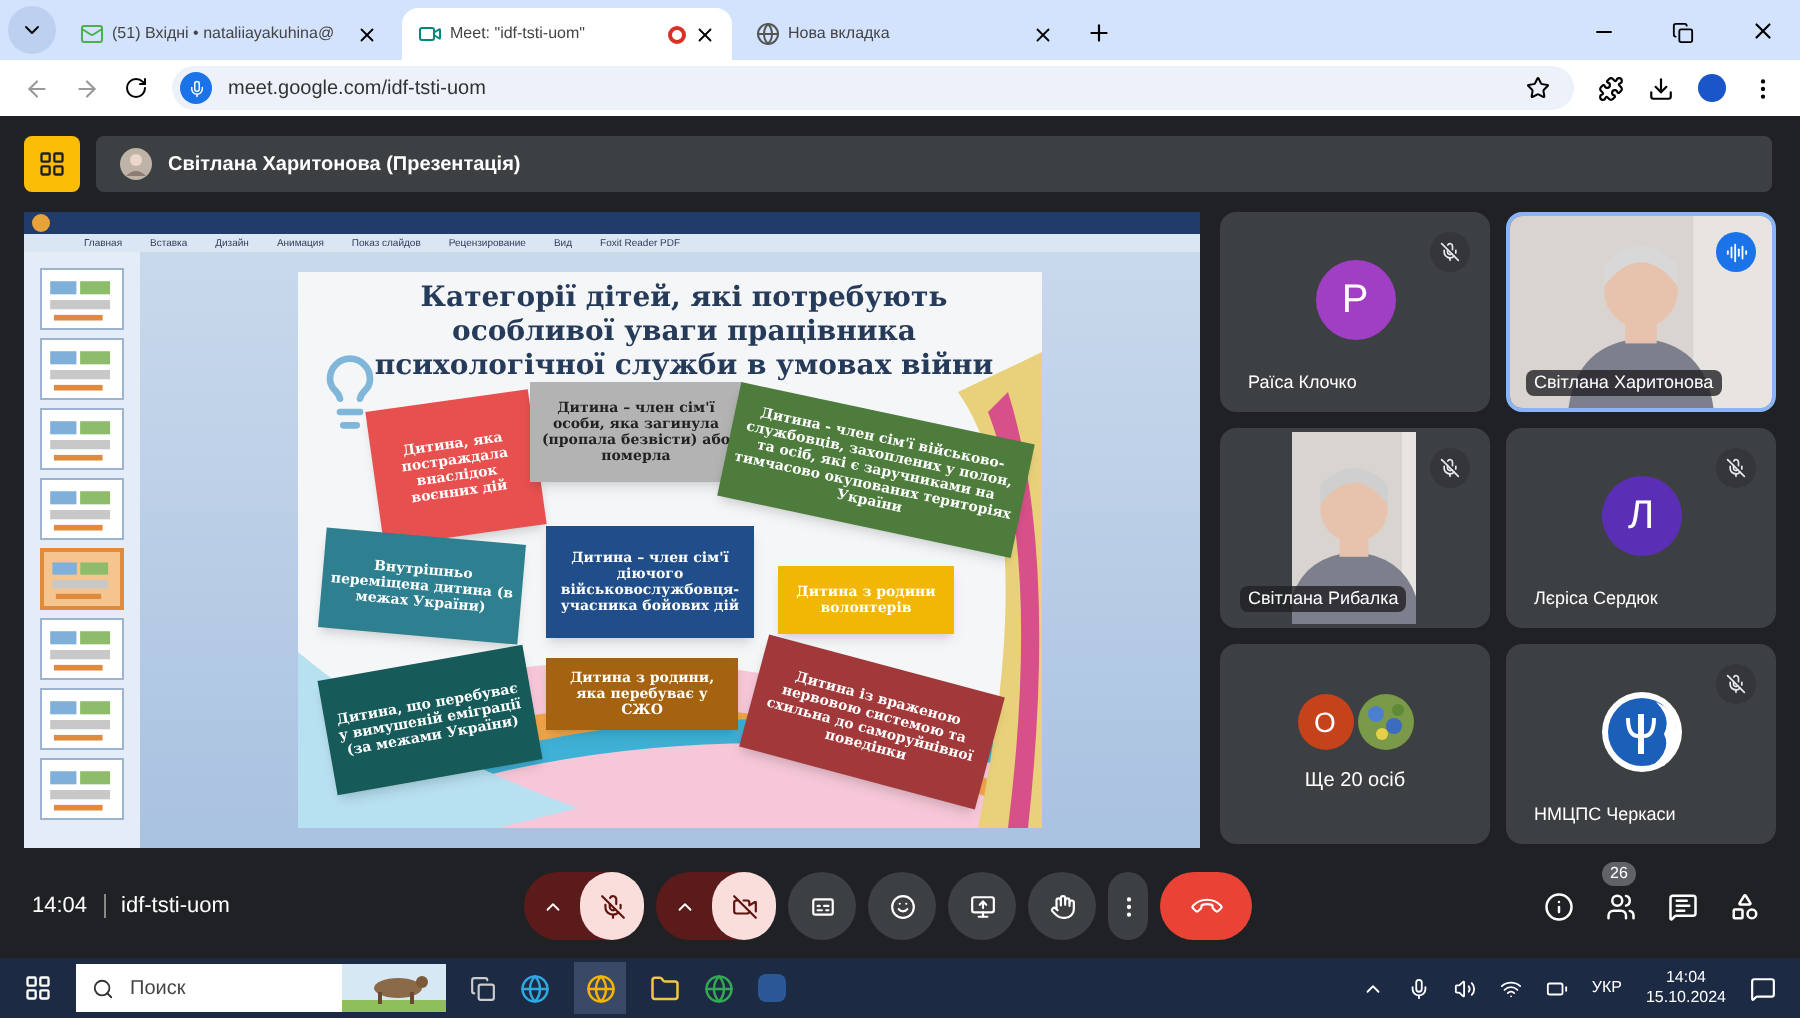 Image resolution: width=1800 pixels, height=1018 pixels. I want to click on camera-button, so click(744, 906).